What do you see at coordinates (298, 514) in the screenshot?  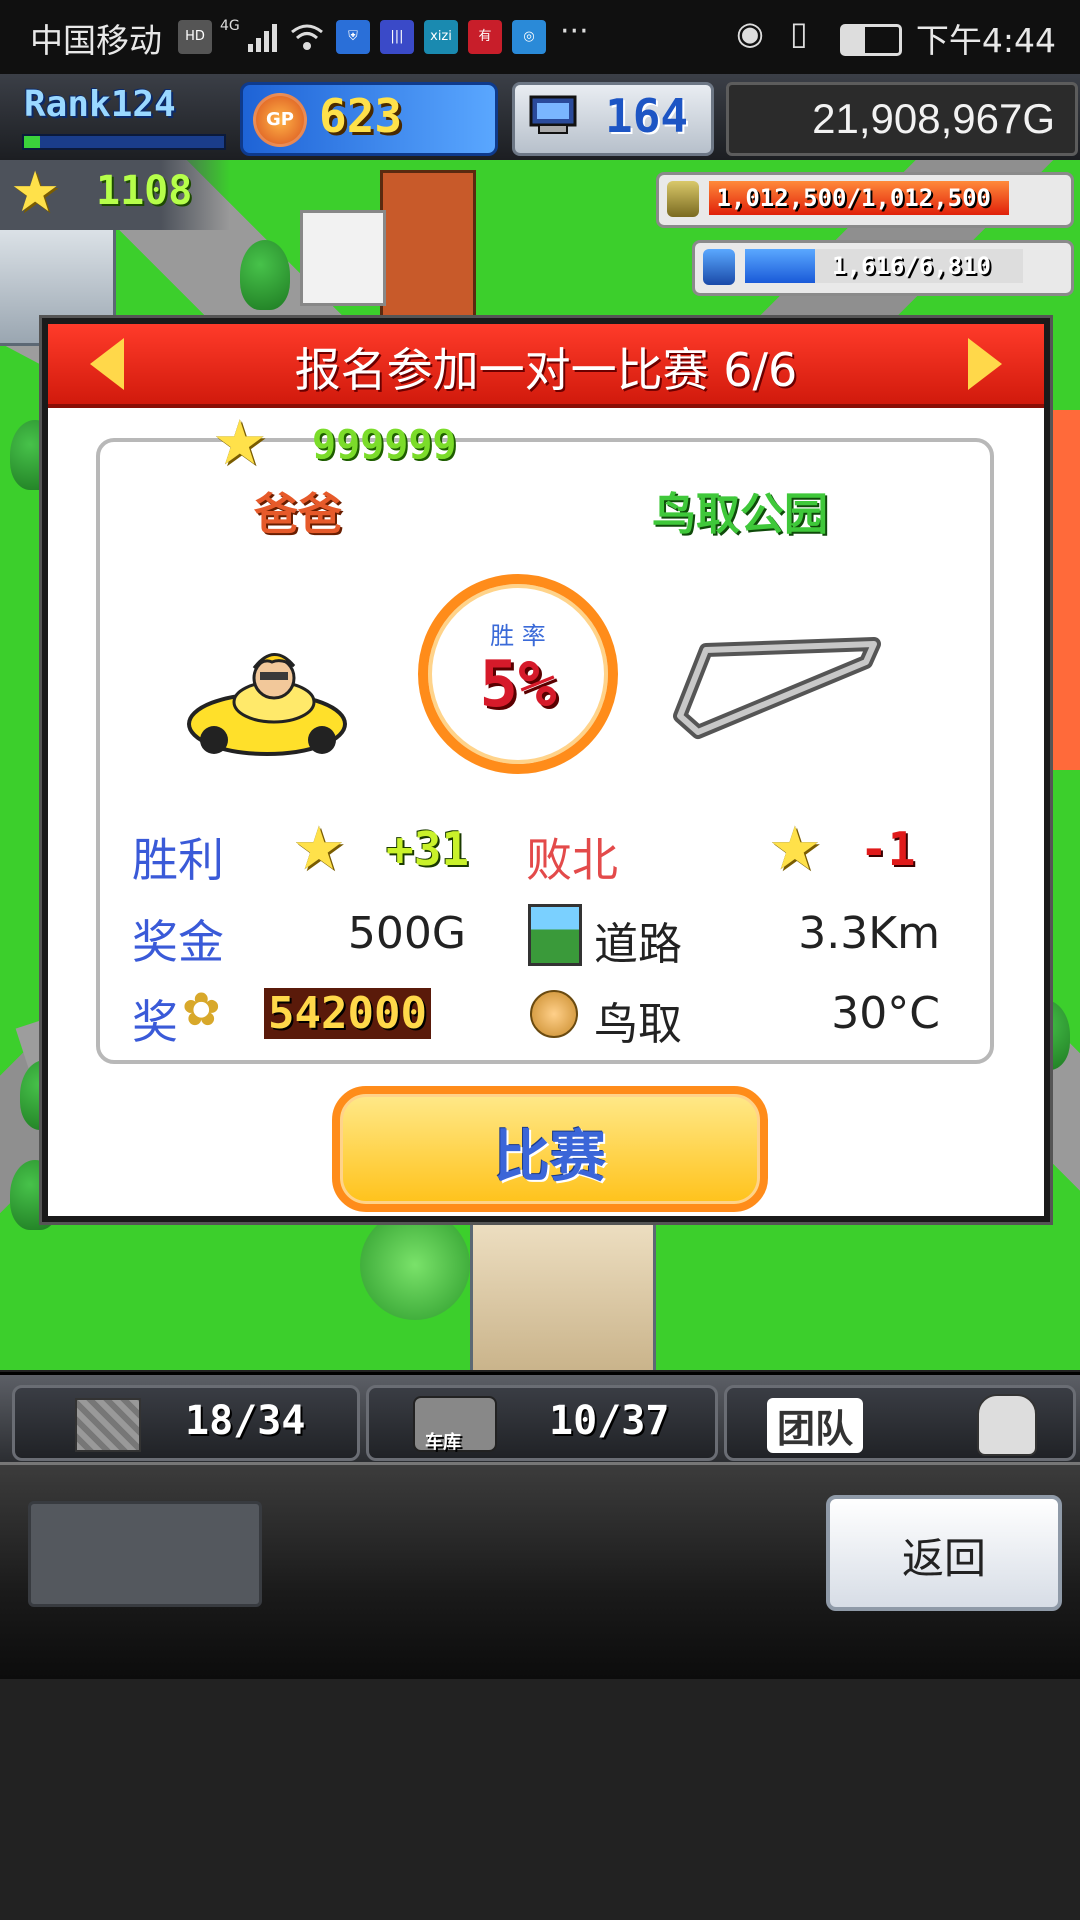 I see `opponent-name: 爸爸` at bounding box center [298, 514].